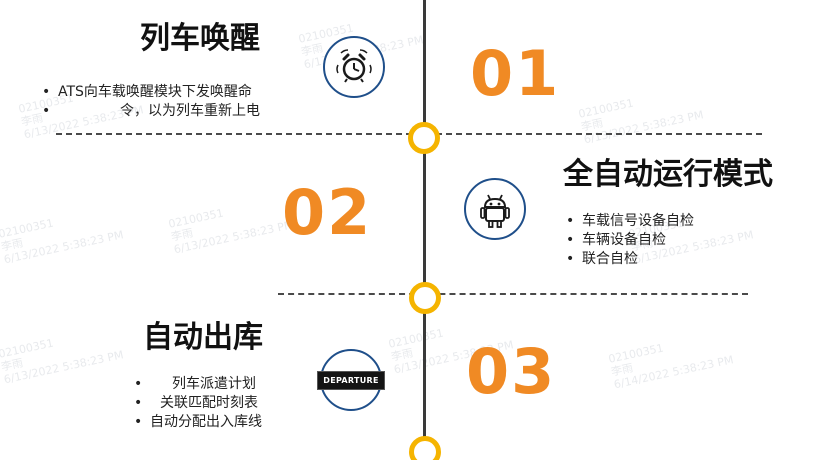  I want to click on list-item: 自动分配出入库线, so click(198, 422).